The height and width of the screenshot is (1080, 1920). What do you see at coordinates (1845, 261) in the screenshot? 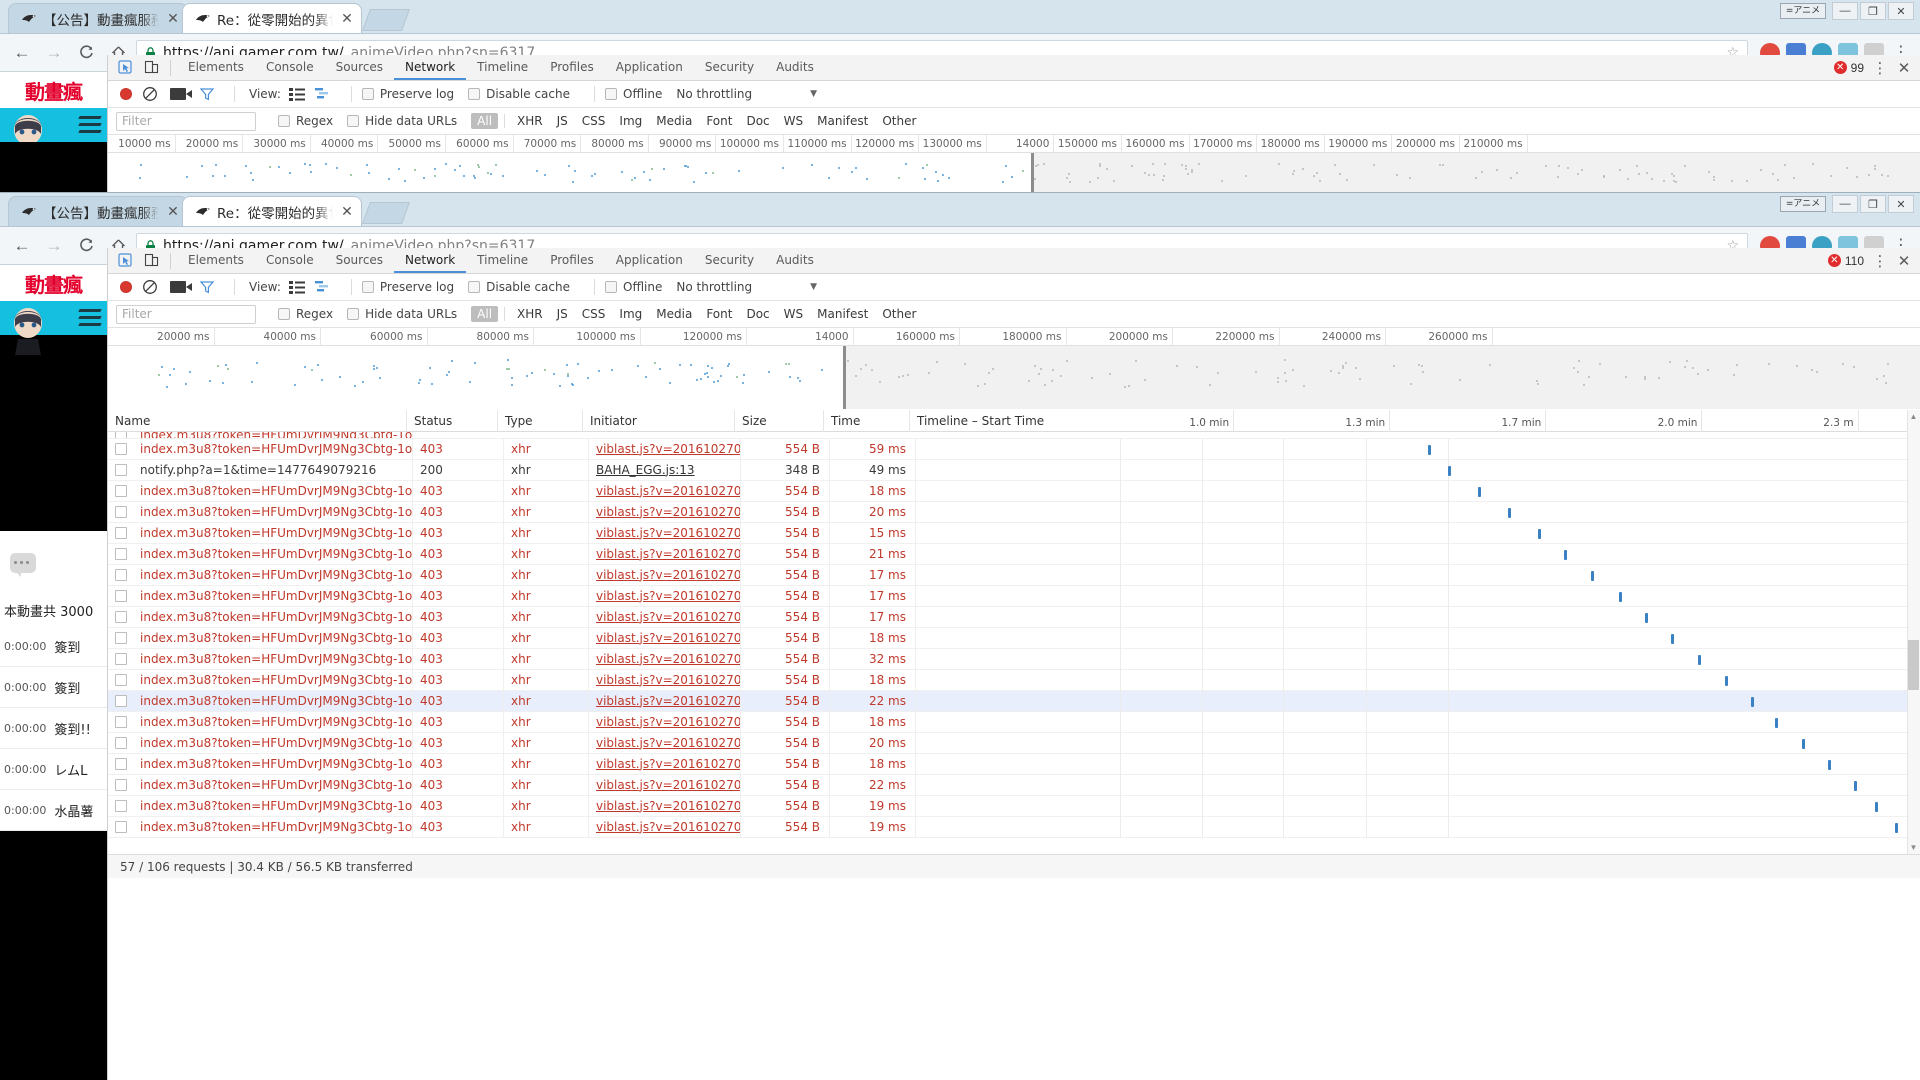
I see `error-count-badge: ✕ 110` at bounding box center [1845, 261].